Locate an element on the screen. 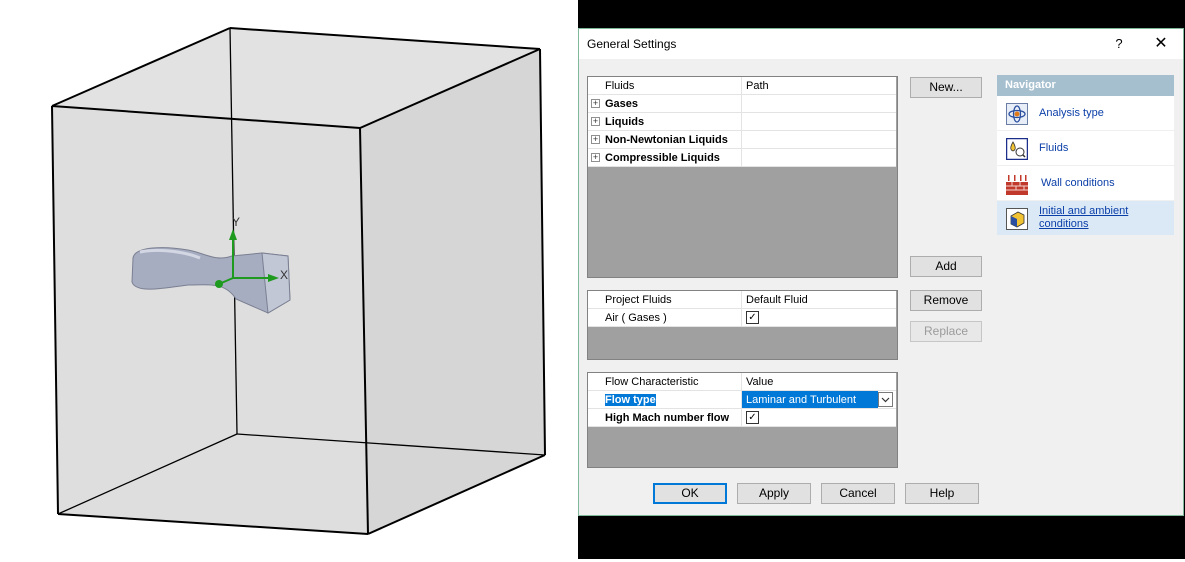 The height and width of the screenshot is (562, 1185). column-header-project-fluids: Project Fluids is located at coordinates (638, 300).